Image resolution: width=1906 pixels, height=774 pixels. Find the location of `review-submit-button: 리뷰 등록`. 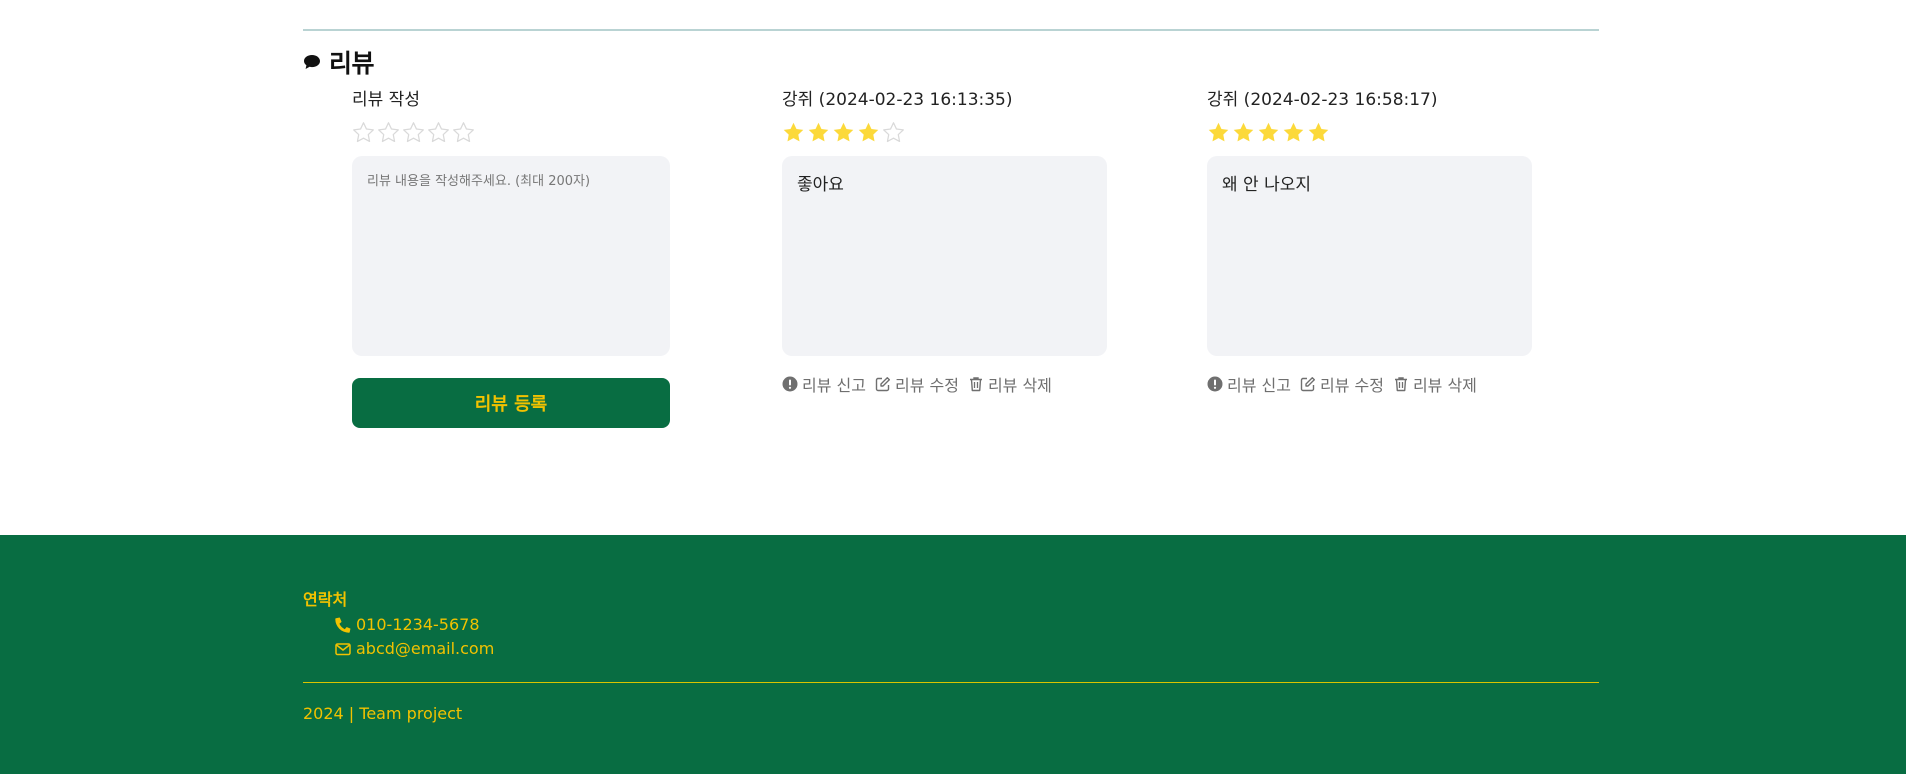

review-submit-button: 리뷰 등록 is located at coordinates (511, 403).